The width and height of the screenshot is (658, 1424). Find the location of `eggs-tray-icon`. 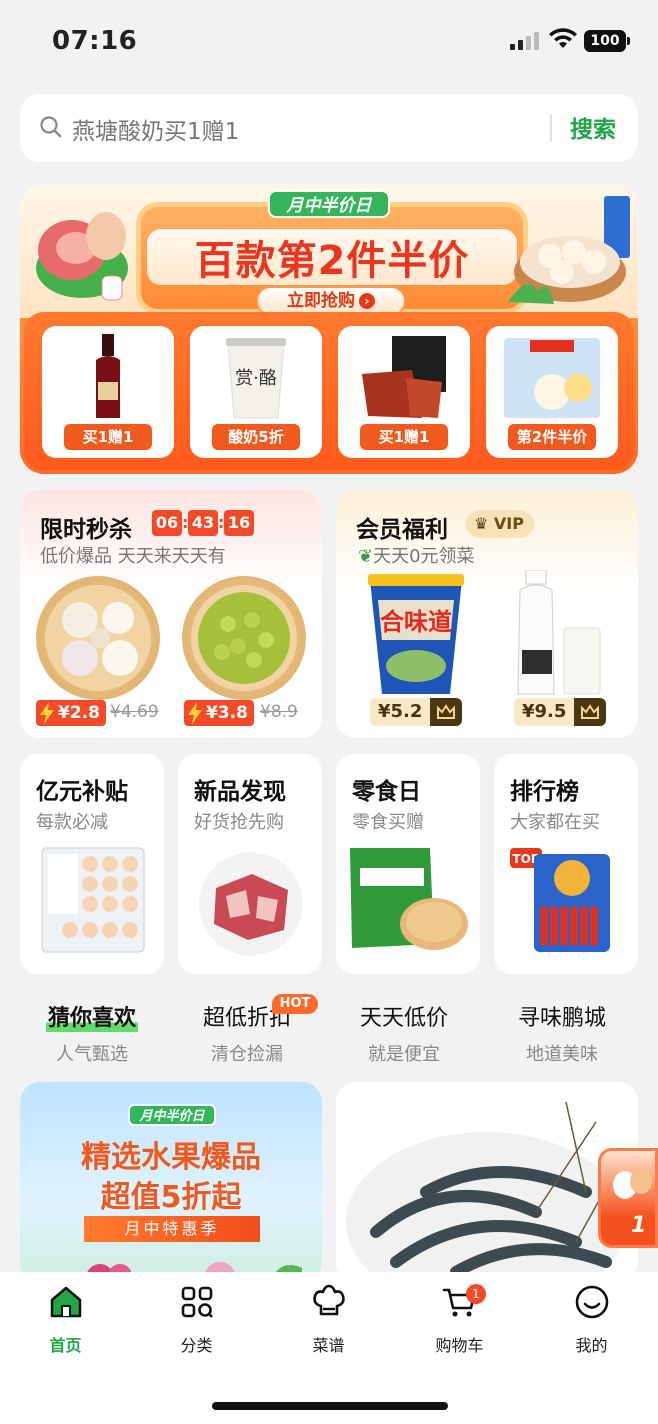

eggs-tray-icon is located at coordinates (93, 900).